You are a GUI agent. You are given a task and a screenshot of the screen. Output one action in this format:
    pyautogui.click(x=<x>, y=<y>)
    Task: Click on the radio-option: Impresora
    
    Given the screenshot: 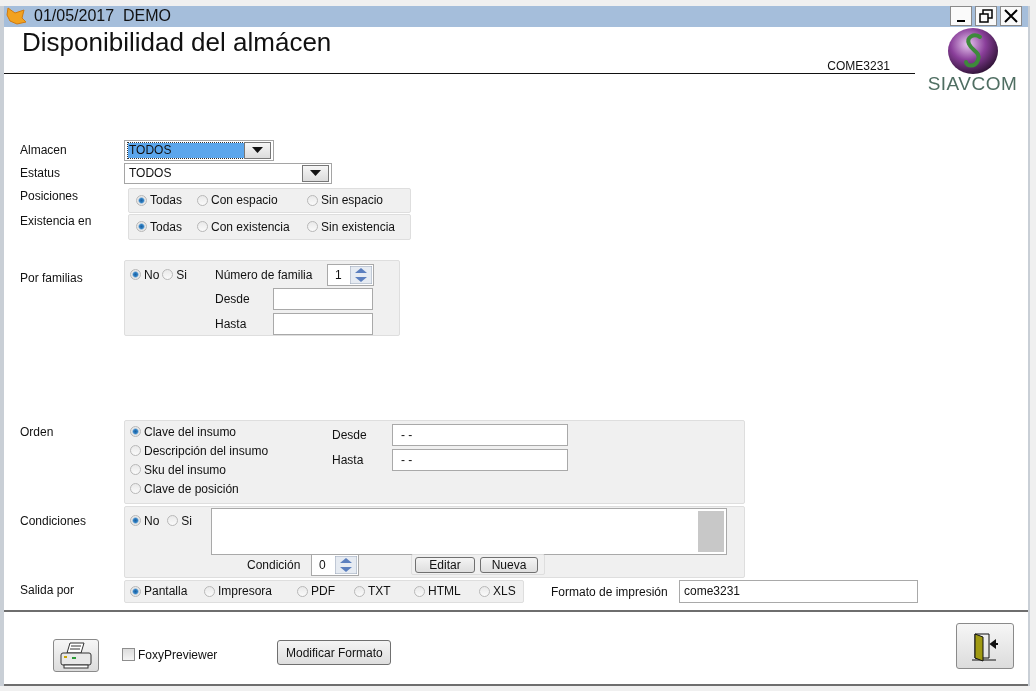 What is the action you would take?
    pyautogui.click(x=250, y=591)
    